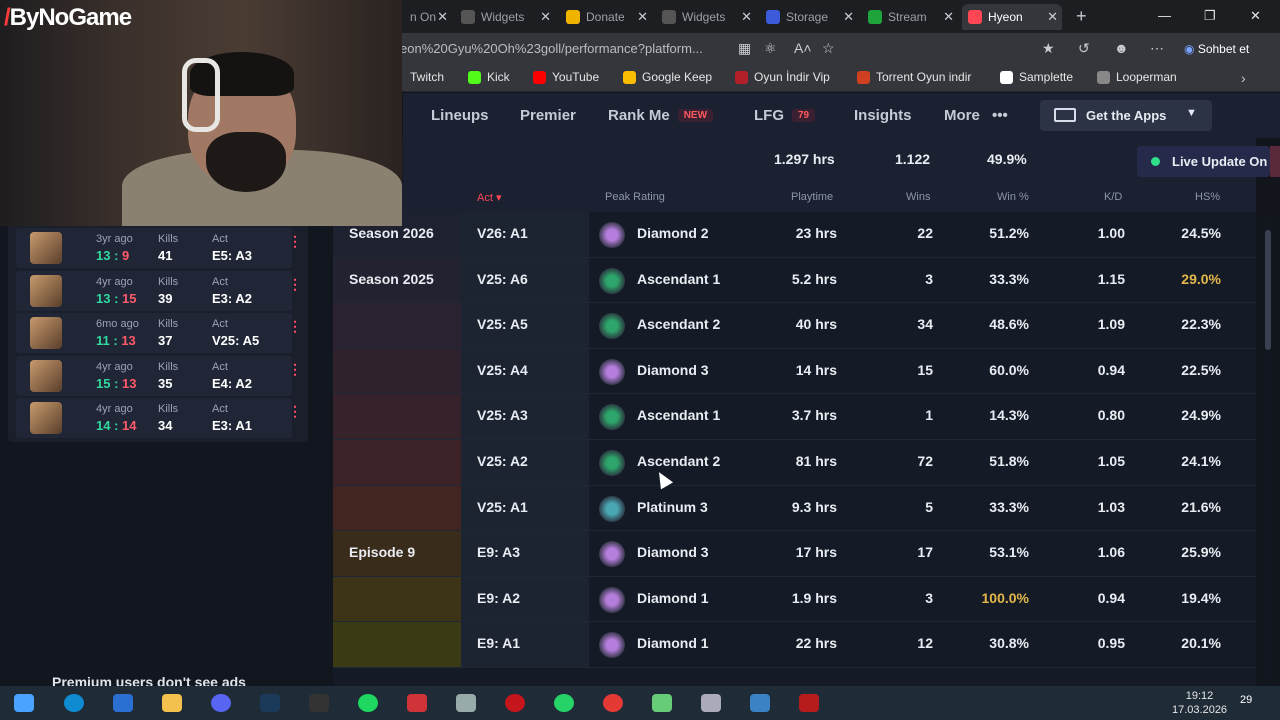  I want to click on restore-button: ❐, so click(1210, 16).